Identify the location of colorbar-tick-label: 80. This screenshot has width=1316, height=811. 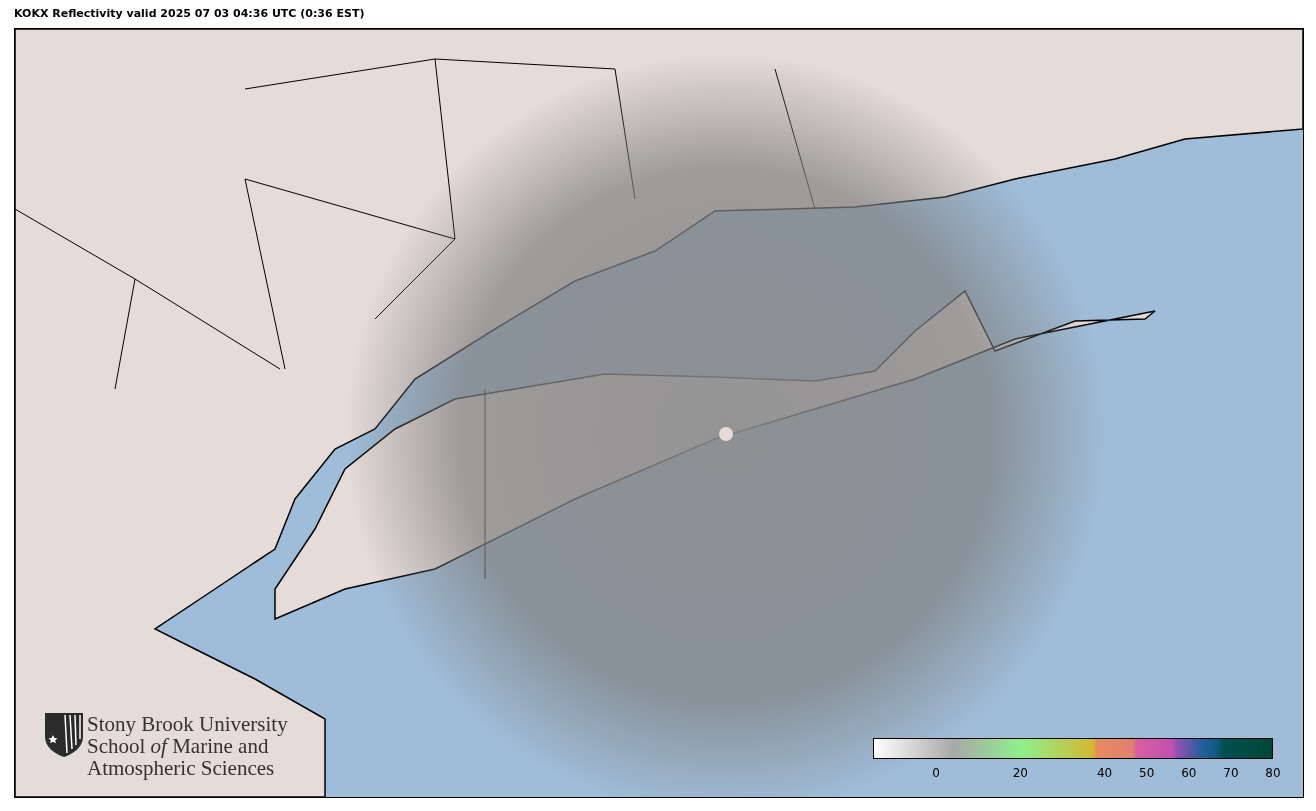
(1273, 773).